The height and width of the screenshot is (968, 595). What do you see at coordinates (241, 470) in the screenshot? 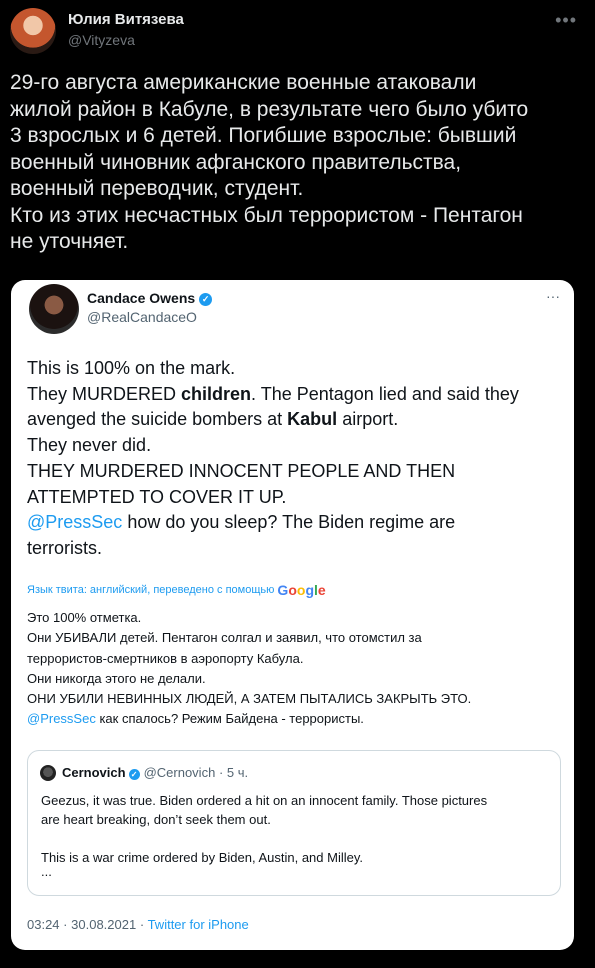
I see `text-line: THEY MURDERED INNOCENT PEOPLE AND THEN` at bounding box center [241, 470].